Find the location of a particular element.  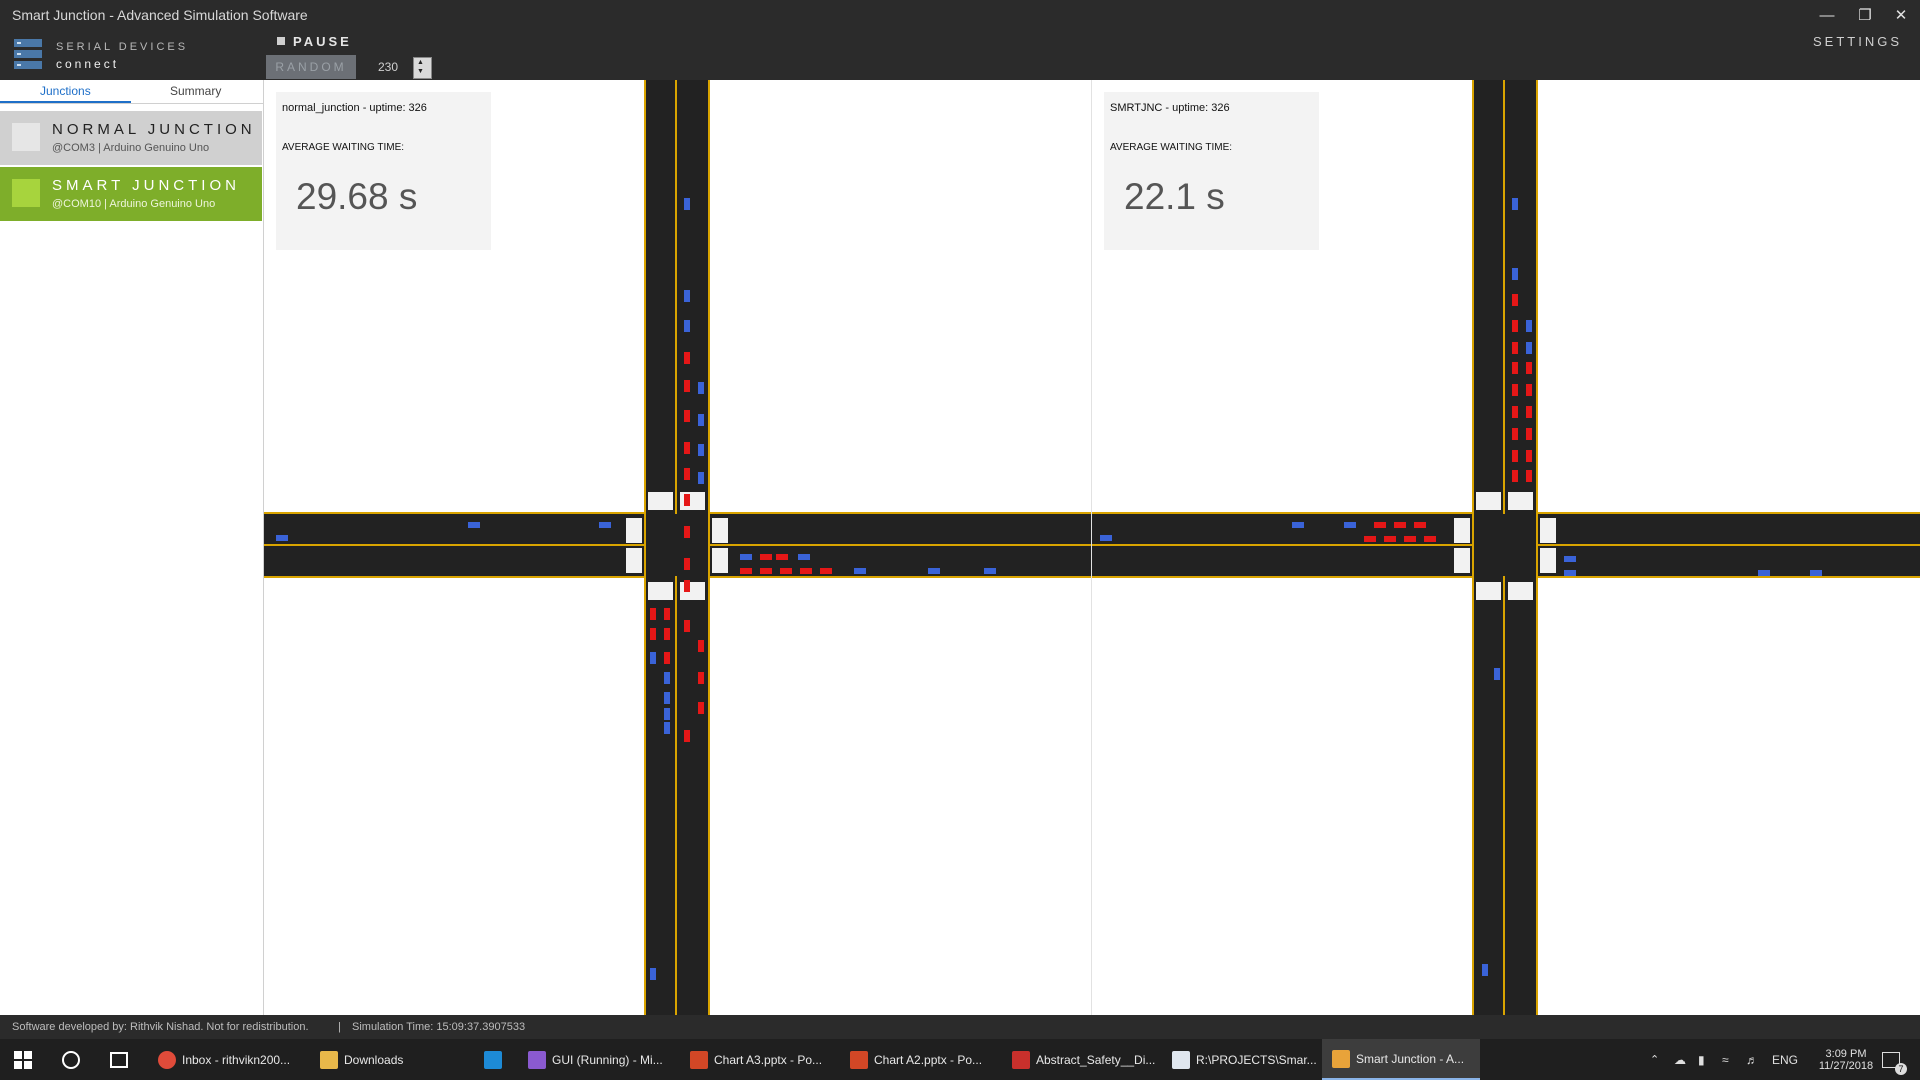

task-view-button is located at coordinates (119, 1059).